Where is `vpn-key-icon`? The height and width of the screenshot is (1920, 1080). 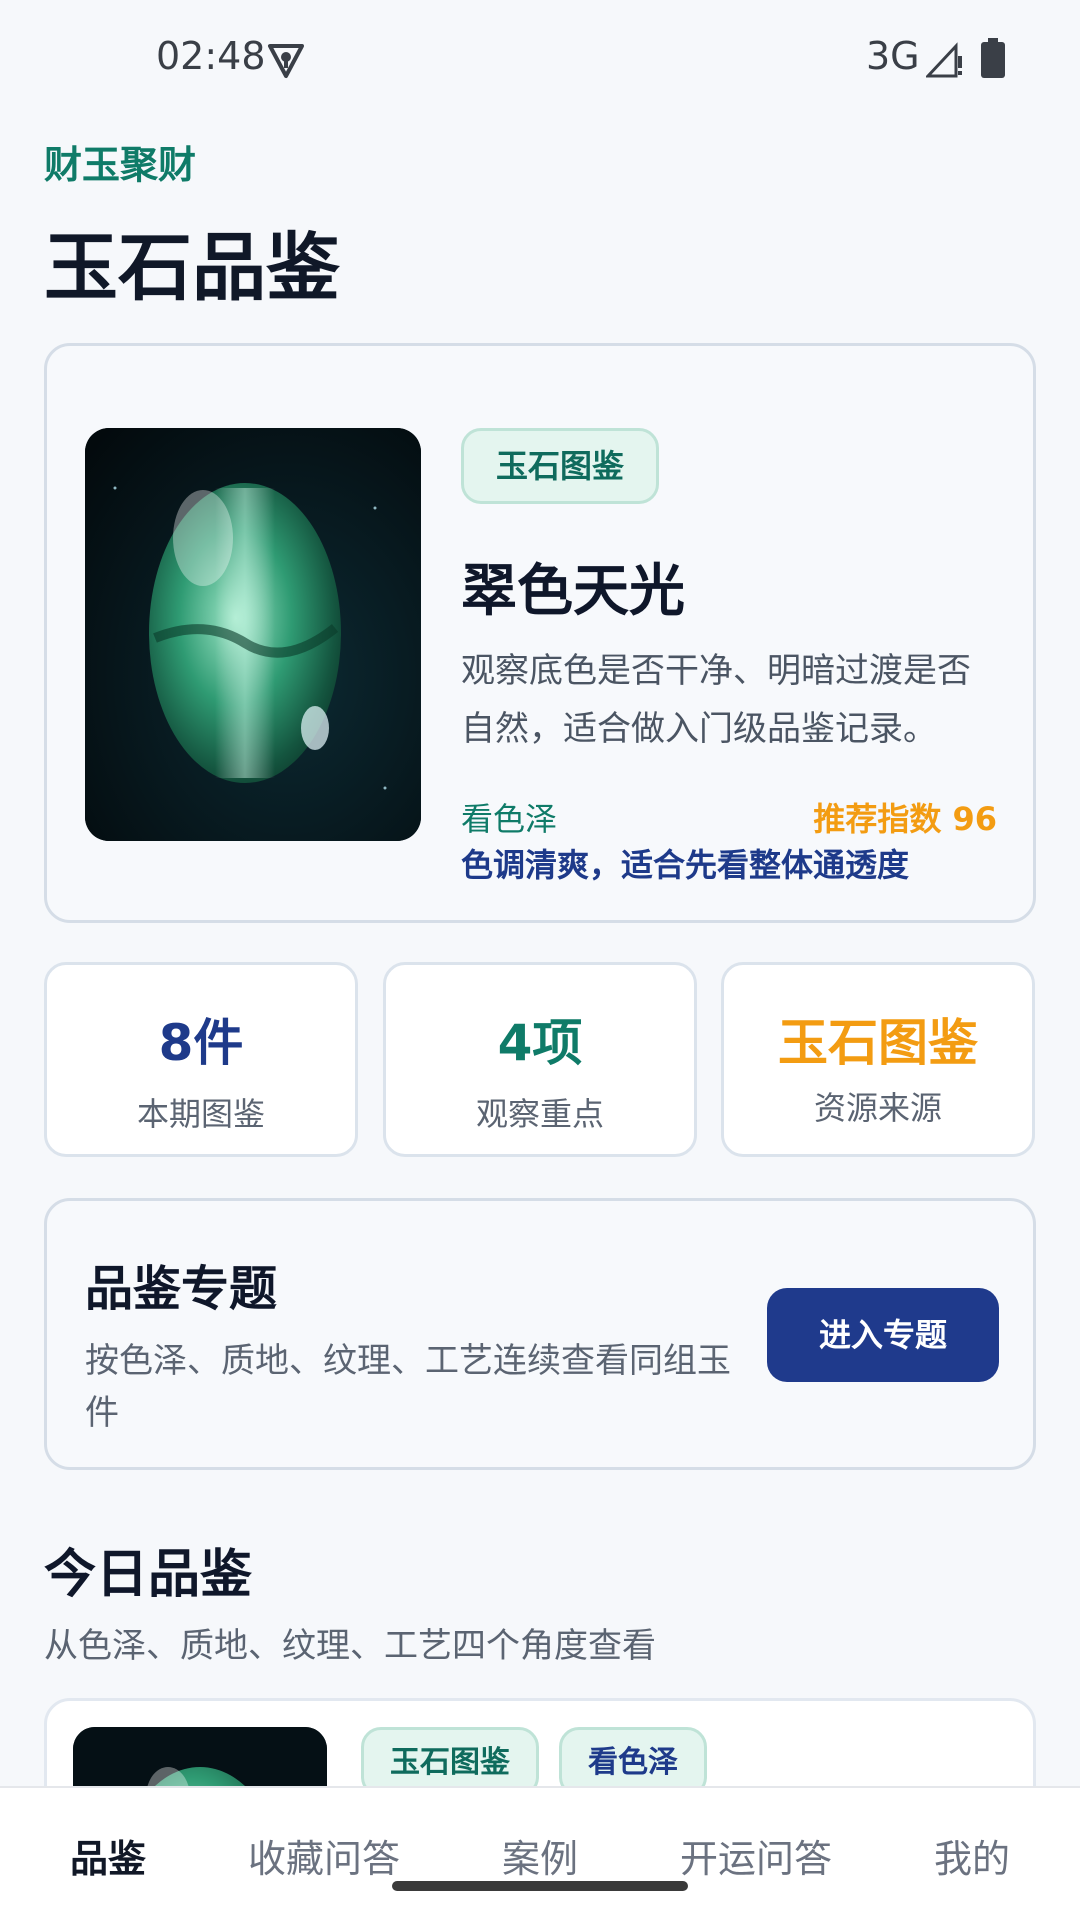
vpn-key-icon is located at coordinates (286, 61).